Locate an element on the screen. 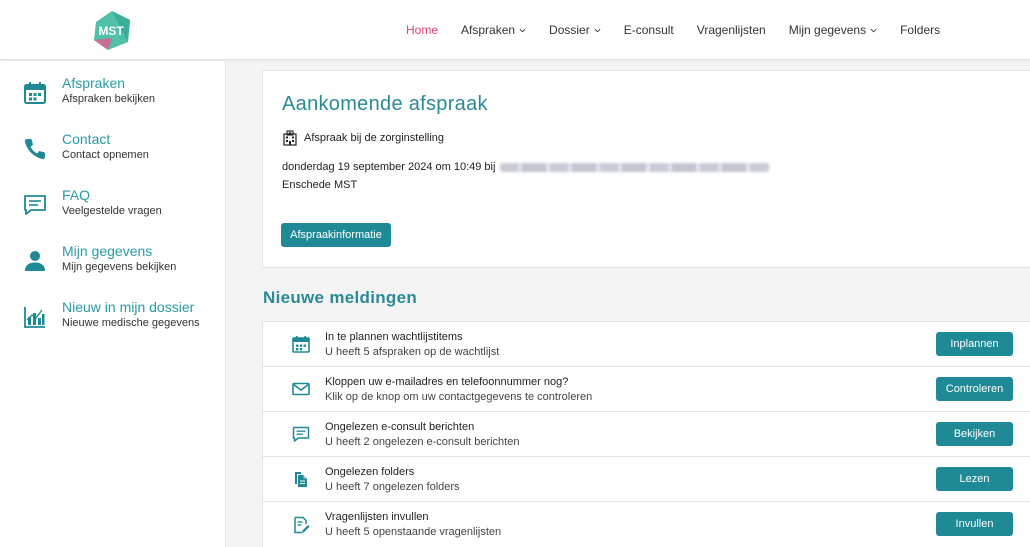 The image size is (1030, 547). appointment-location: Enschede MST is located at coordinates (320, 185).